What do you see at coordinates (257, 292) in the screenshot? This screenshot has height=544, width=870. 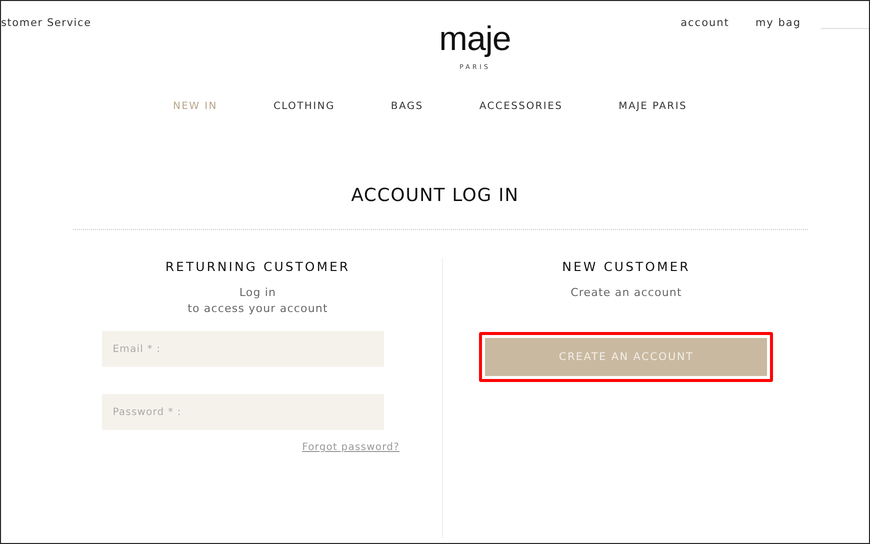 I see `section-text: Log in` at bounding box center [257, 292].